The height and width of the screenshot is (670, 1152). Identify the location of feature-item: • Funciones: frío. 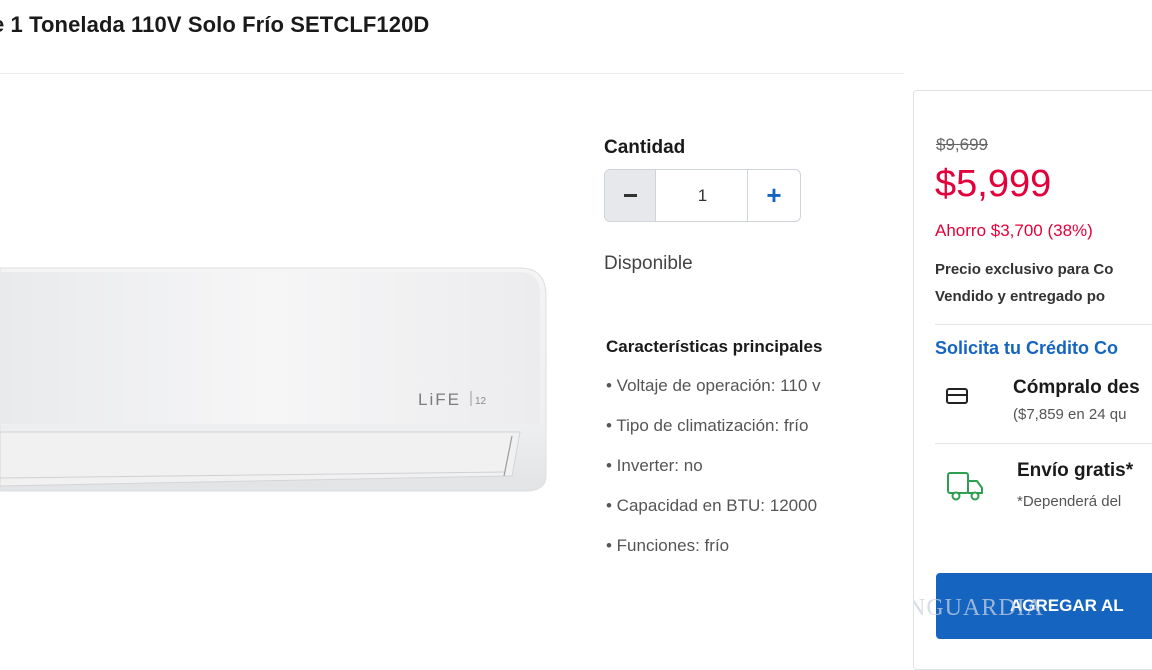
(668, 545).